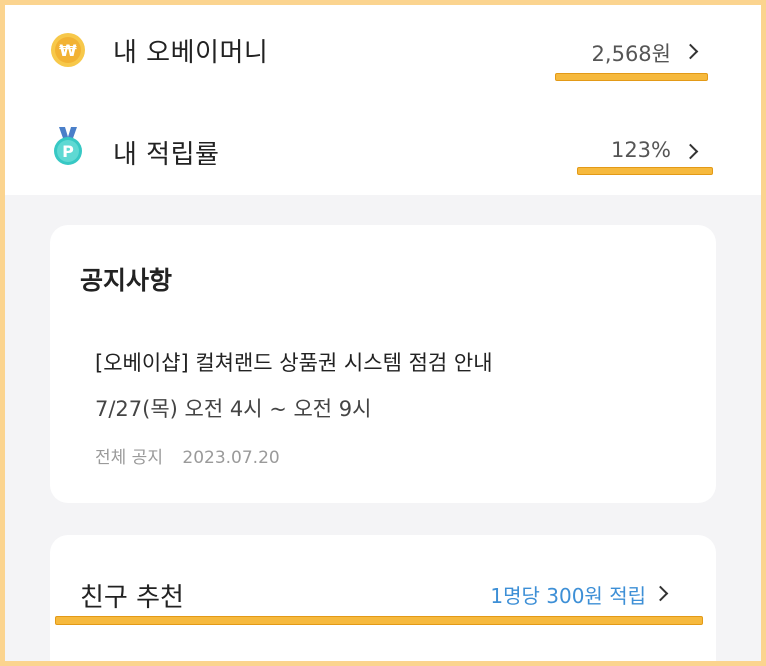  What do you see at coordinates (383, 50) in the screenshot?
I see `my-money-row: ₩ 내 오베이머니 2,568원` at bounding box center [383, 50].